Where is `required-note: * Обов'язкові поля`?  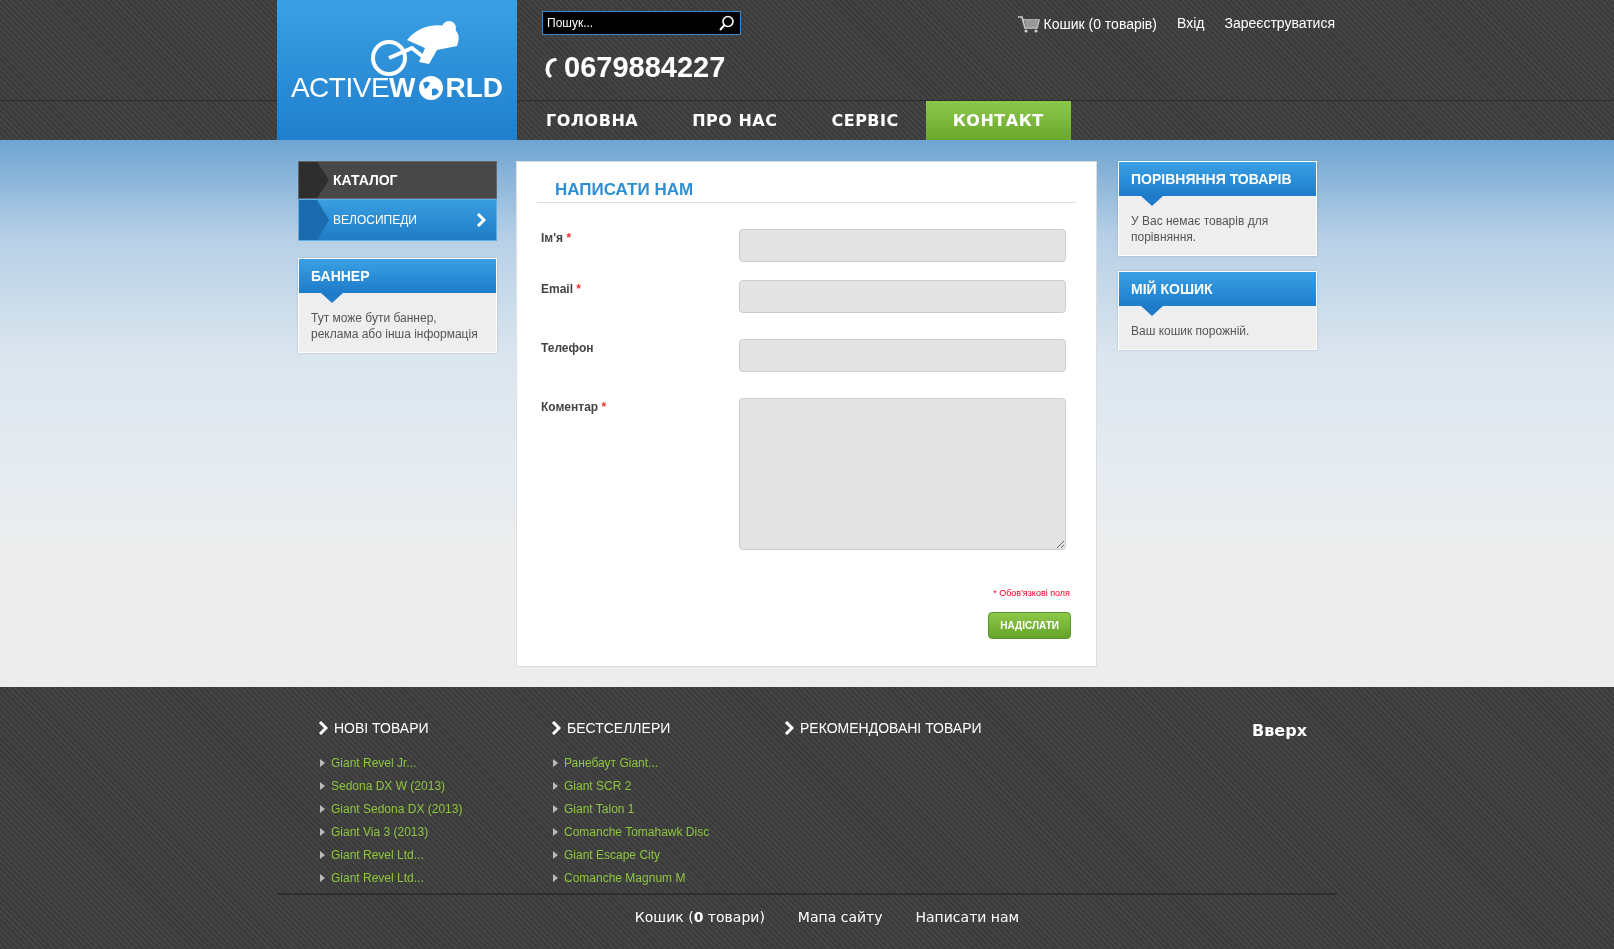
required-note: * Обов'язкові поля is located at coordinates (1031, 593).